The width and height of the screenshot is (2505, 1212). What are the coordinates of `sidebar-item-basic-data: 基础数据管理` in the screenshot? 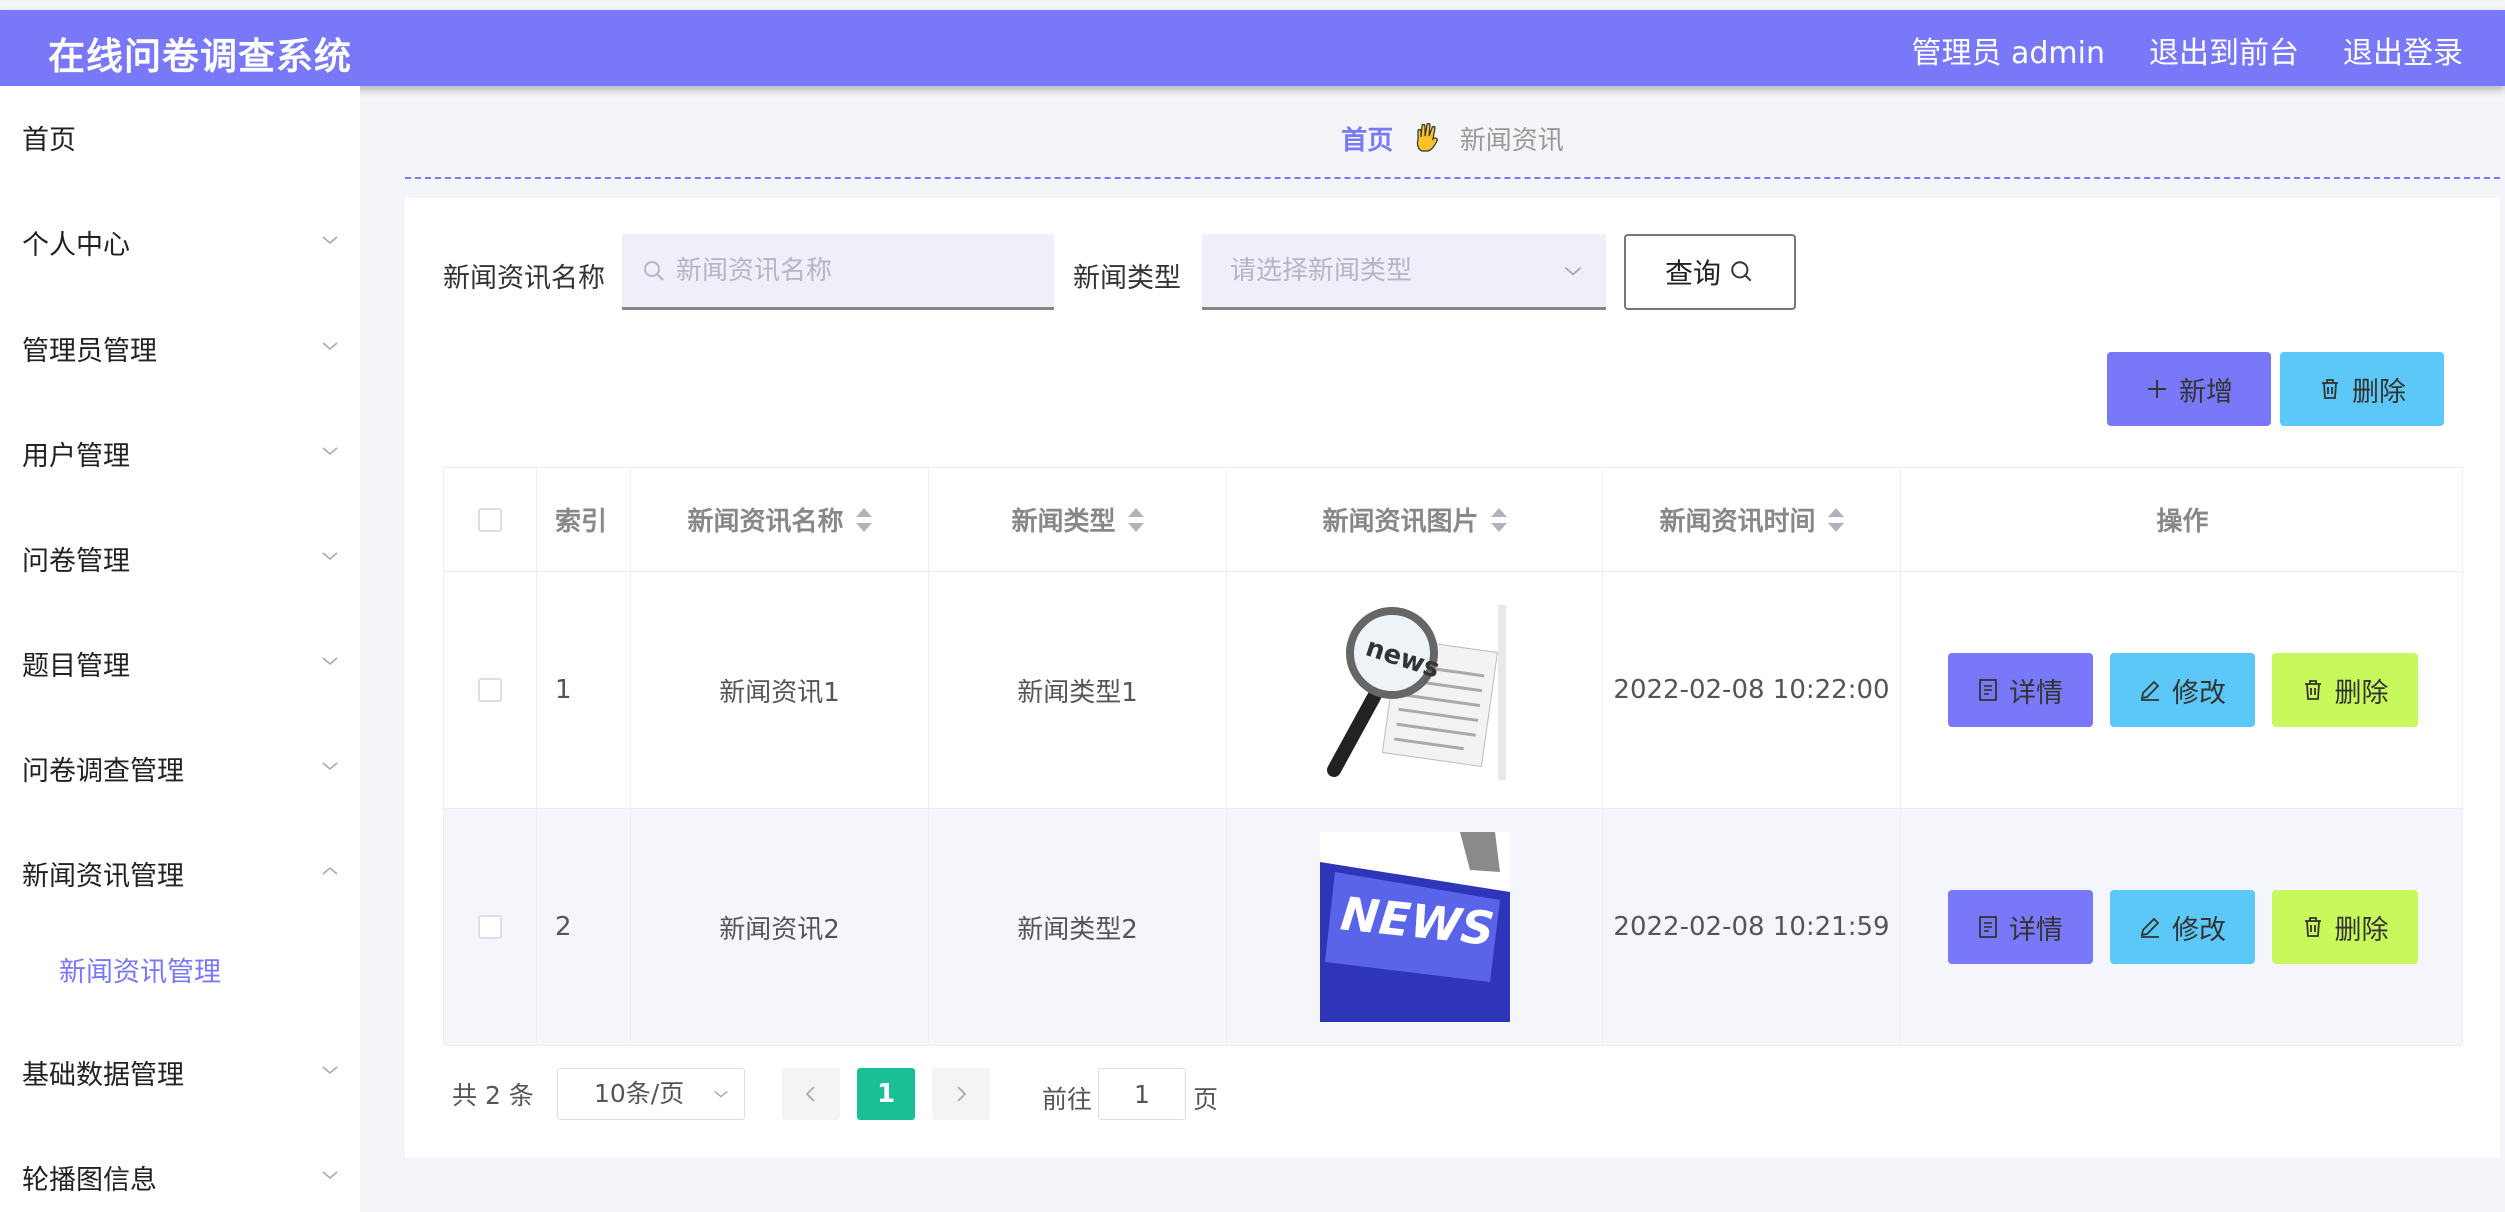 It's located at (181, 1076).